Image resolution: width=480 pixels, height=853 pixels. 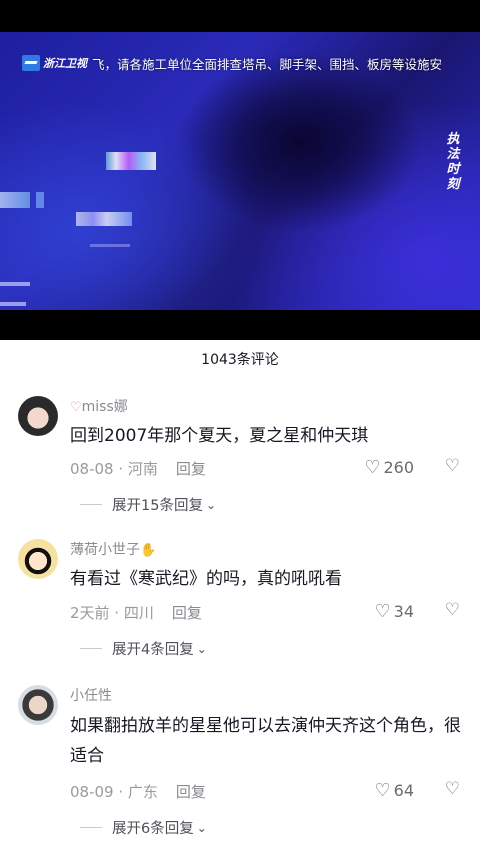 What do you see at coordinates (403, 790) in the screenshot?
I see `like-count: 64` at bounding box center [403, 790].